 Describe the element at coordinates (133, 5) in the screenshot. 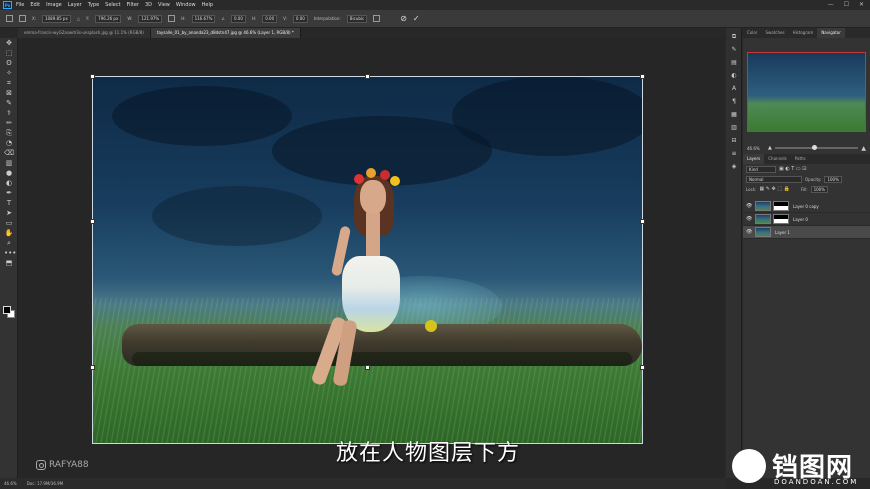

I see `menu-item-filter: Filter` at that location.